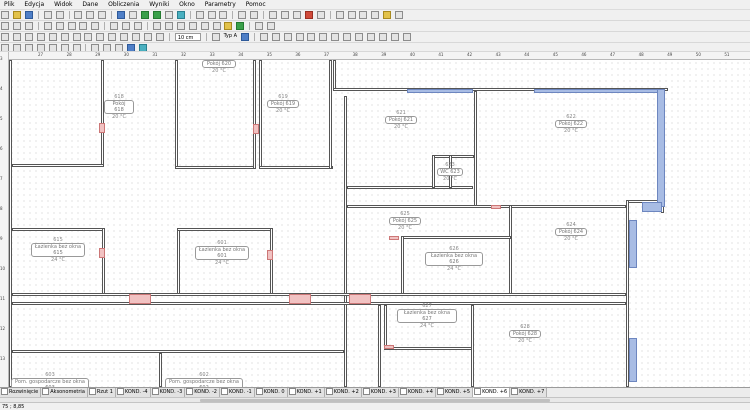 The width and height of the screenshot is (750, 411). I want to click on menu-parameters: Parametry, so click(220, 4).